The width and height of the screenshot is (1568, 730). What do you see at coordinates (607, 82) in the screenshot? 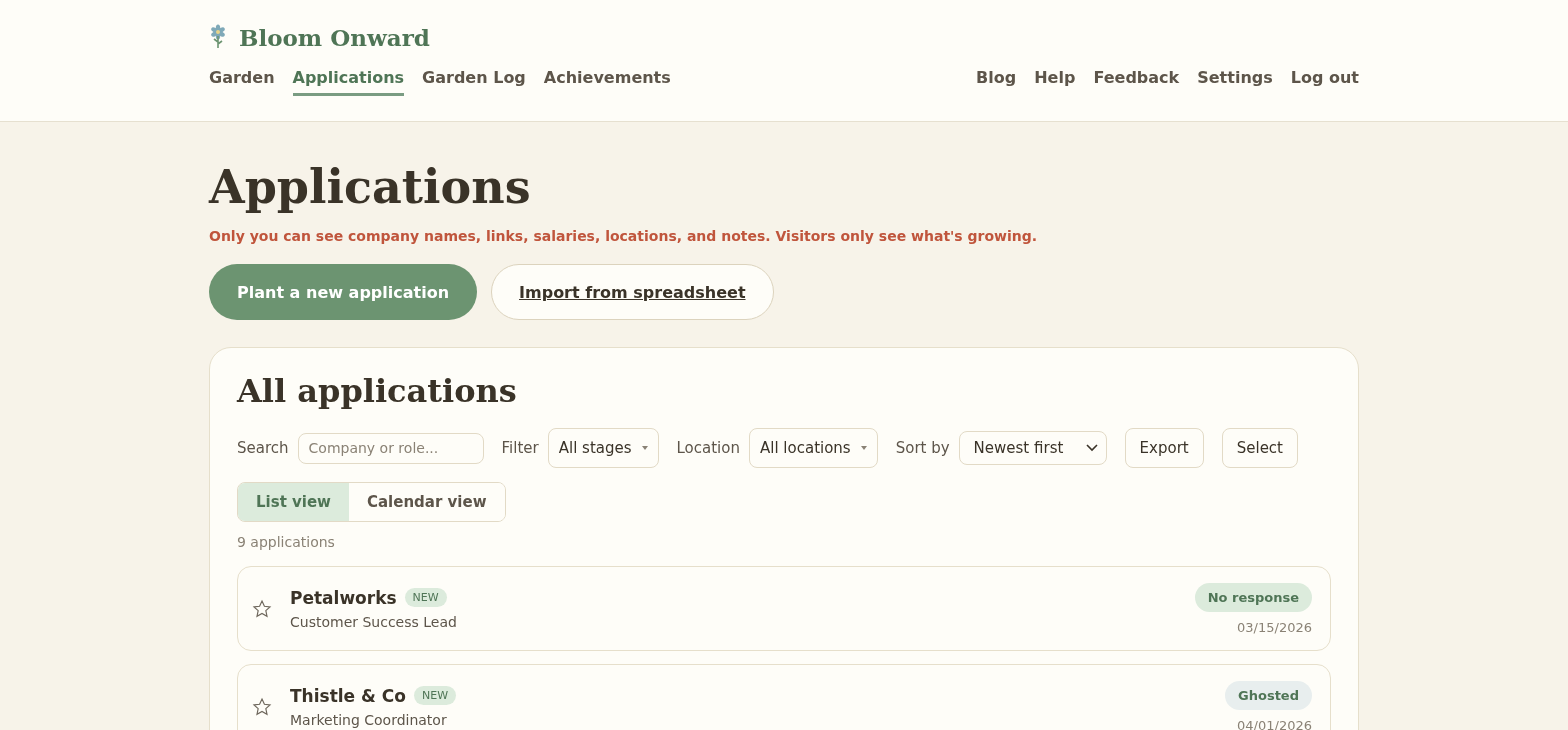
I see `nav-link: Achievements` at bounding box center [607, 82].